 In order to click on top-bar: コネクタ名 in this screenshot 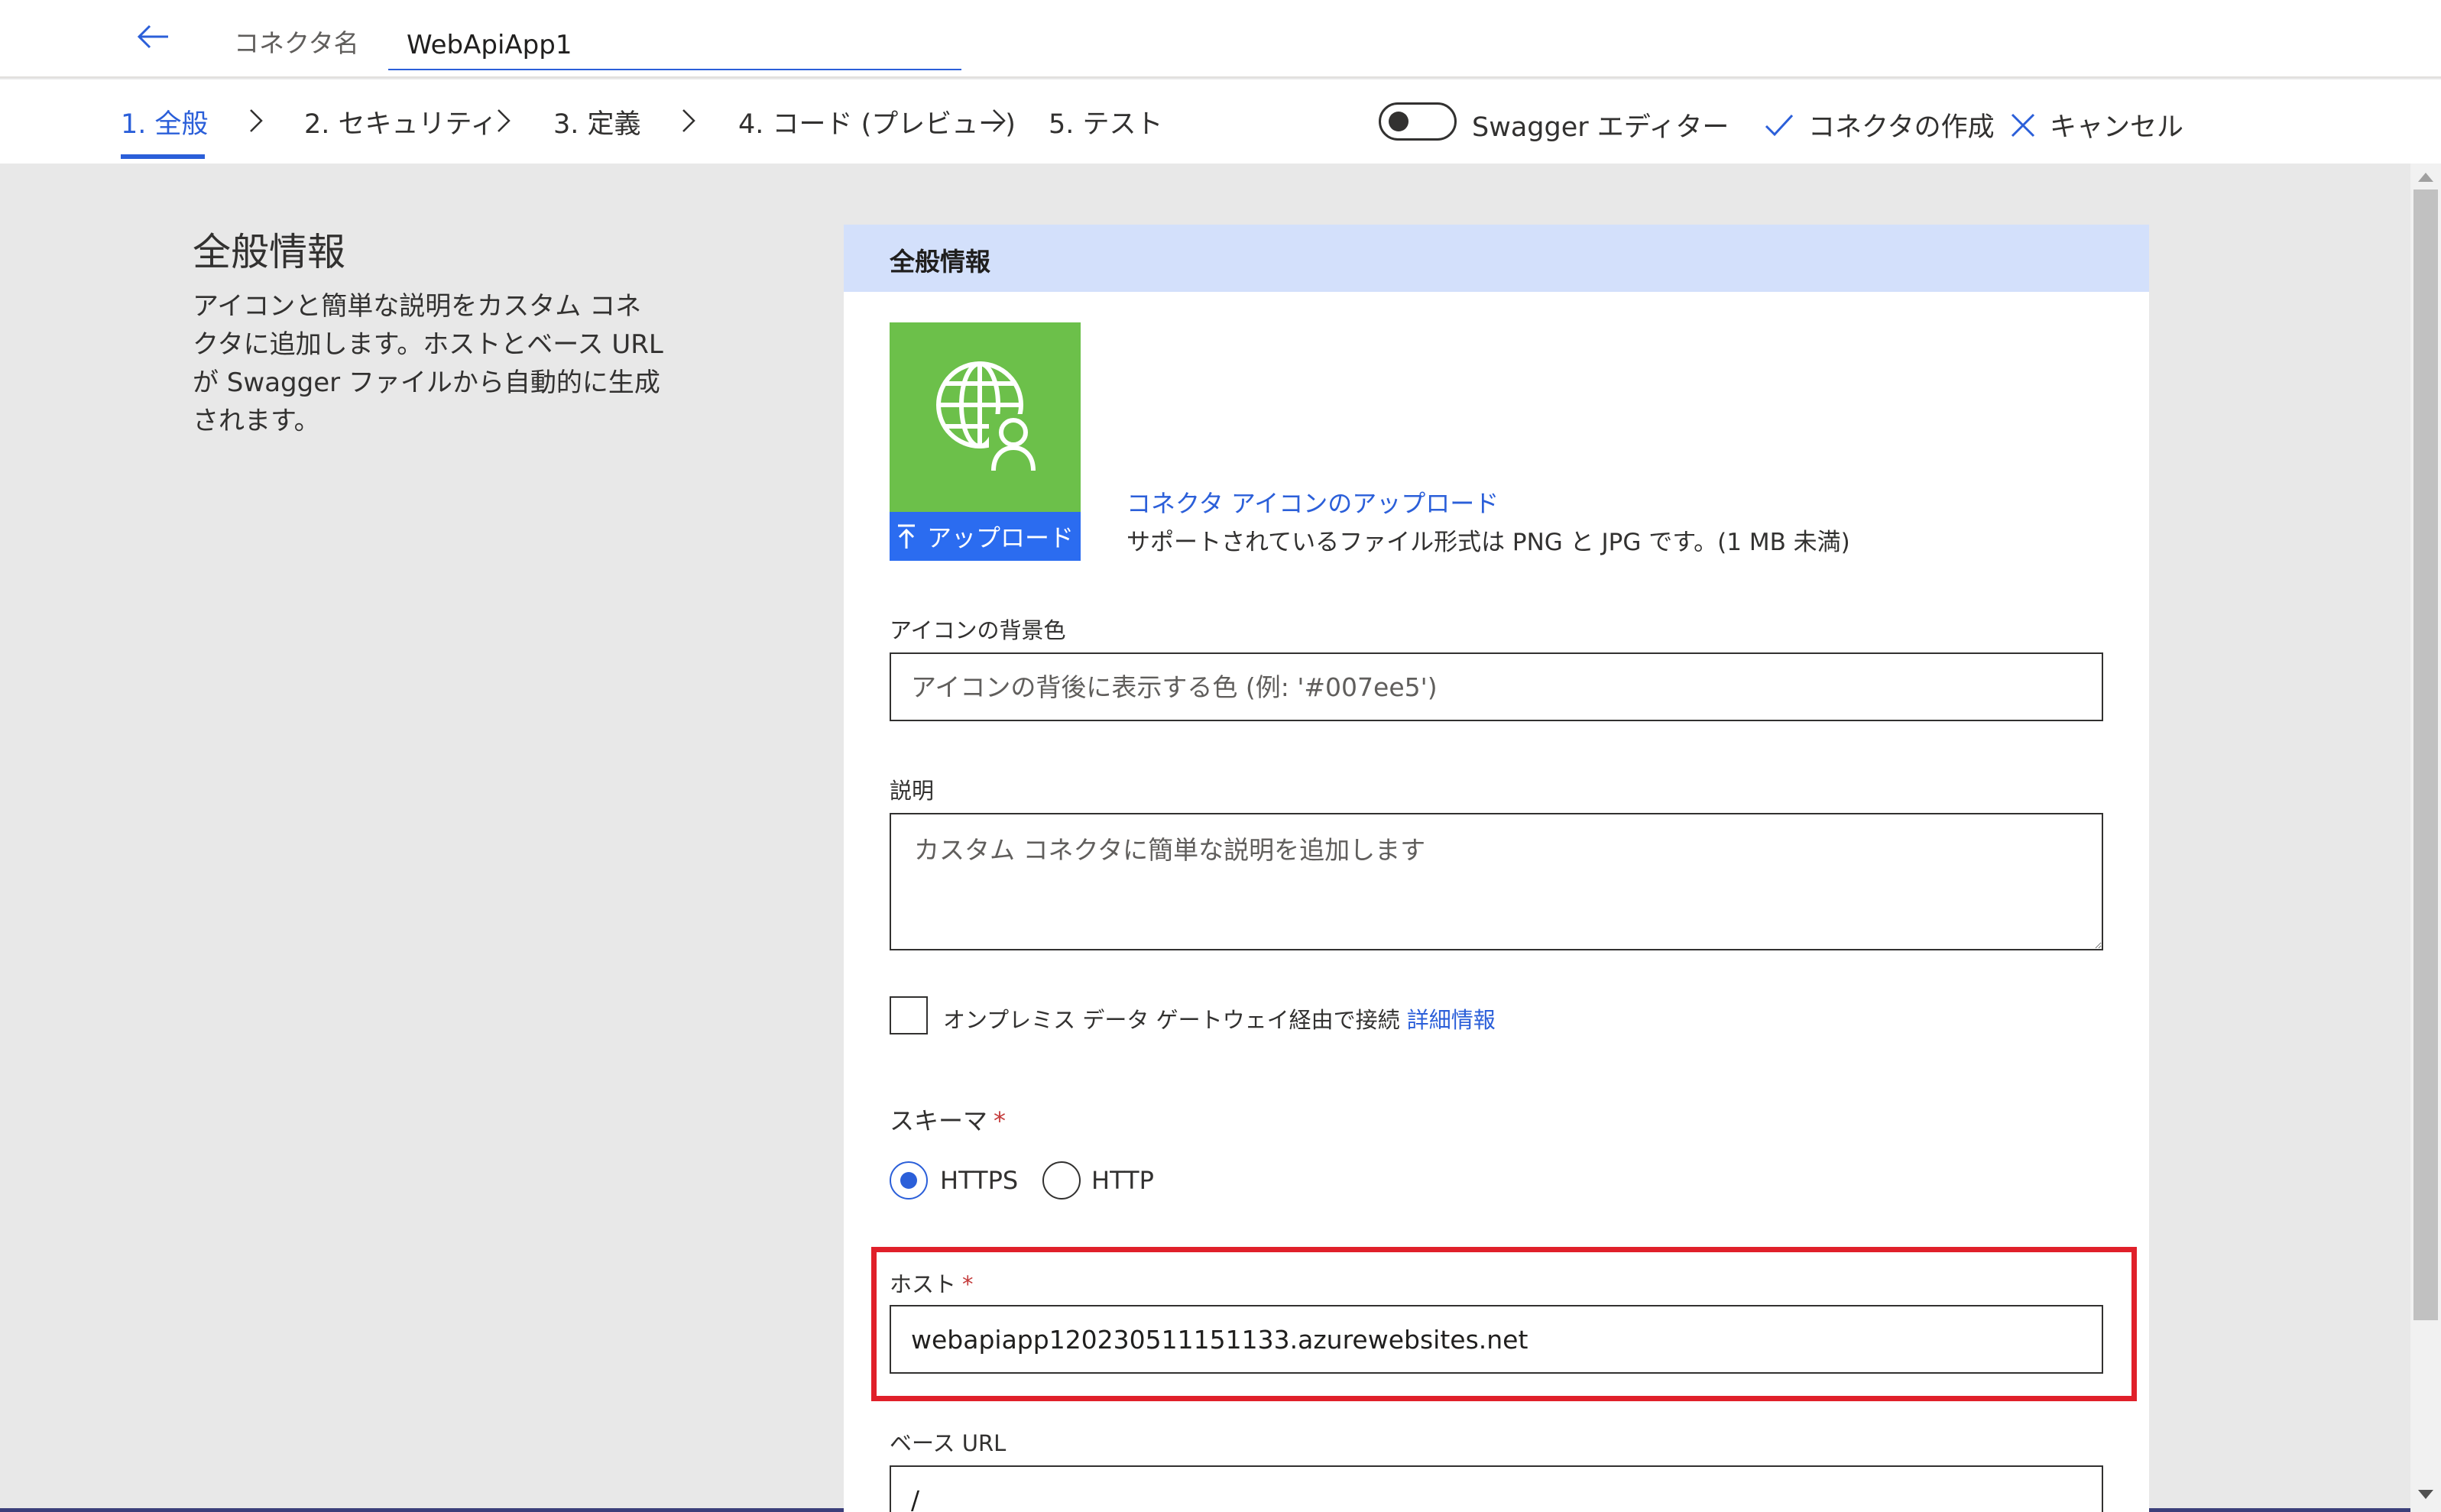, I will do `click(1221, 39)`.